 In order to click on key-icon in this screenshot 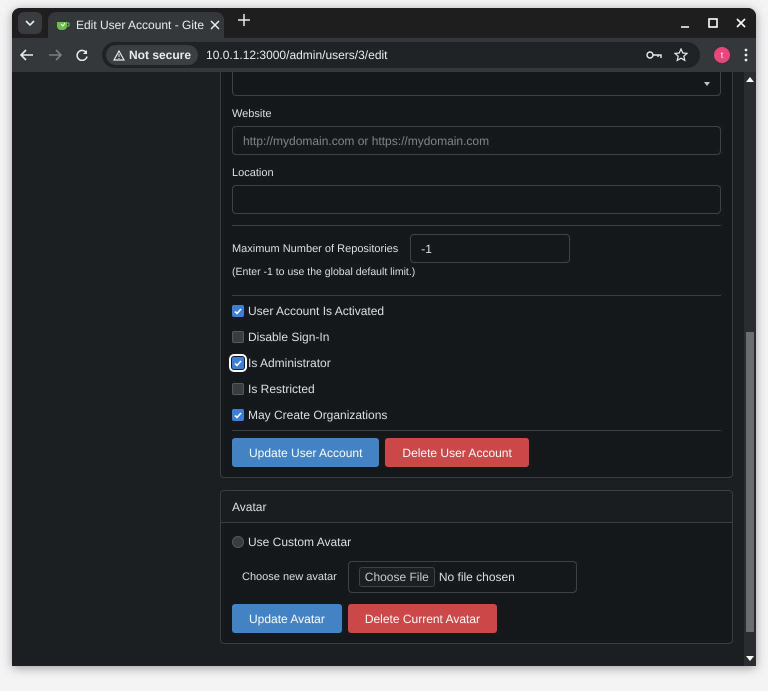, I will do `click(654, 55)`.